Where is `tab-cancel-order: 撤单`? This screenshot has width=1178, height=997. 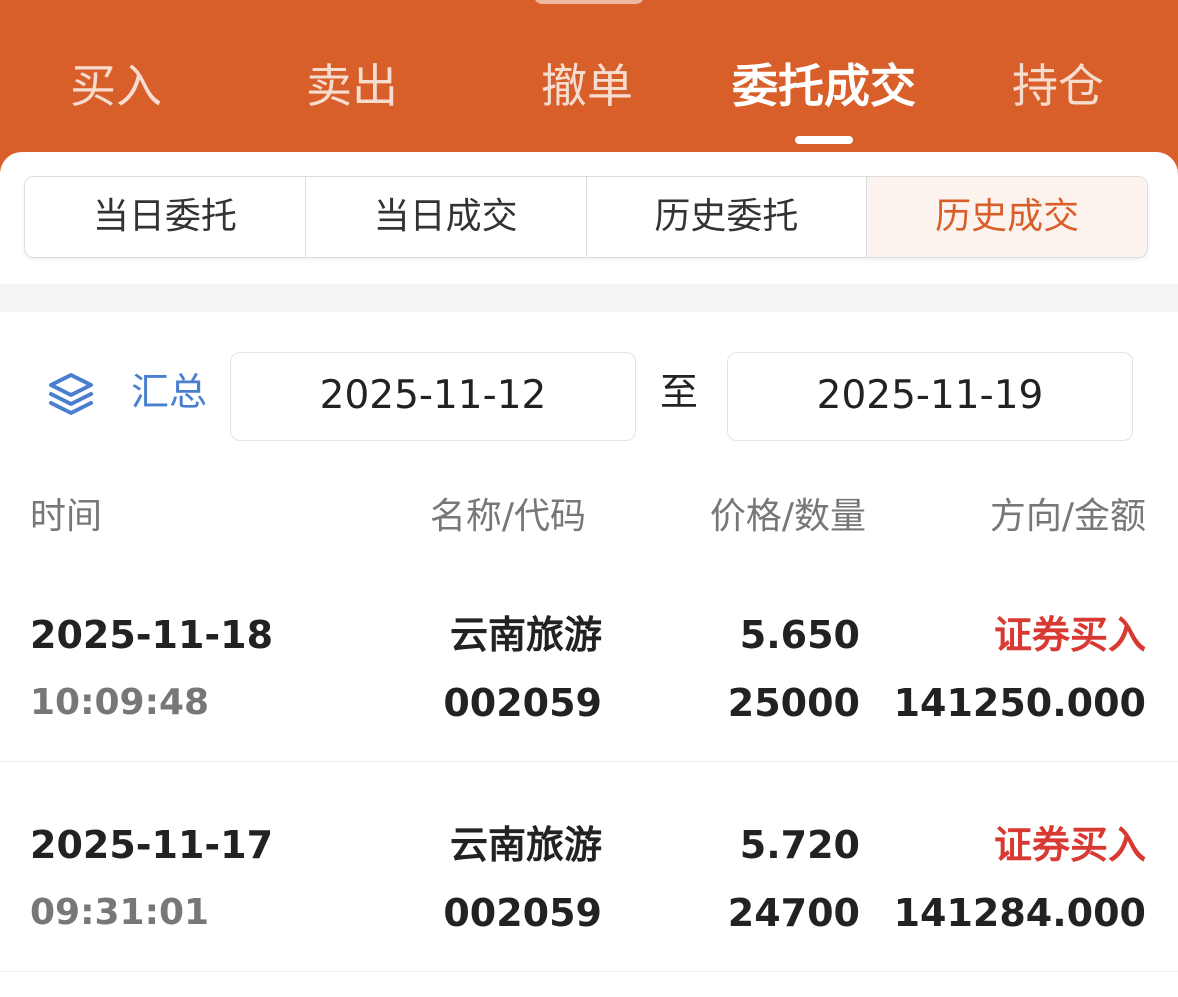
tab-cancel-order: 撤单 is located at coordinates (587, 86).